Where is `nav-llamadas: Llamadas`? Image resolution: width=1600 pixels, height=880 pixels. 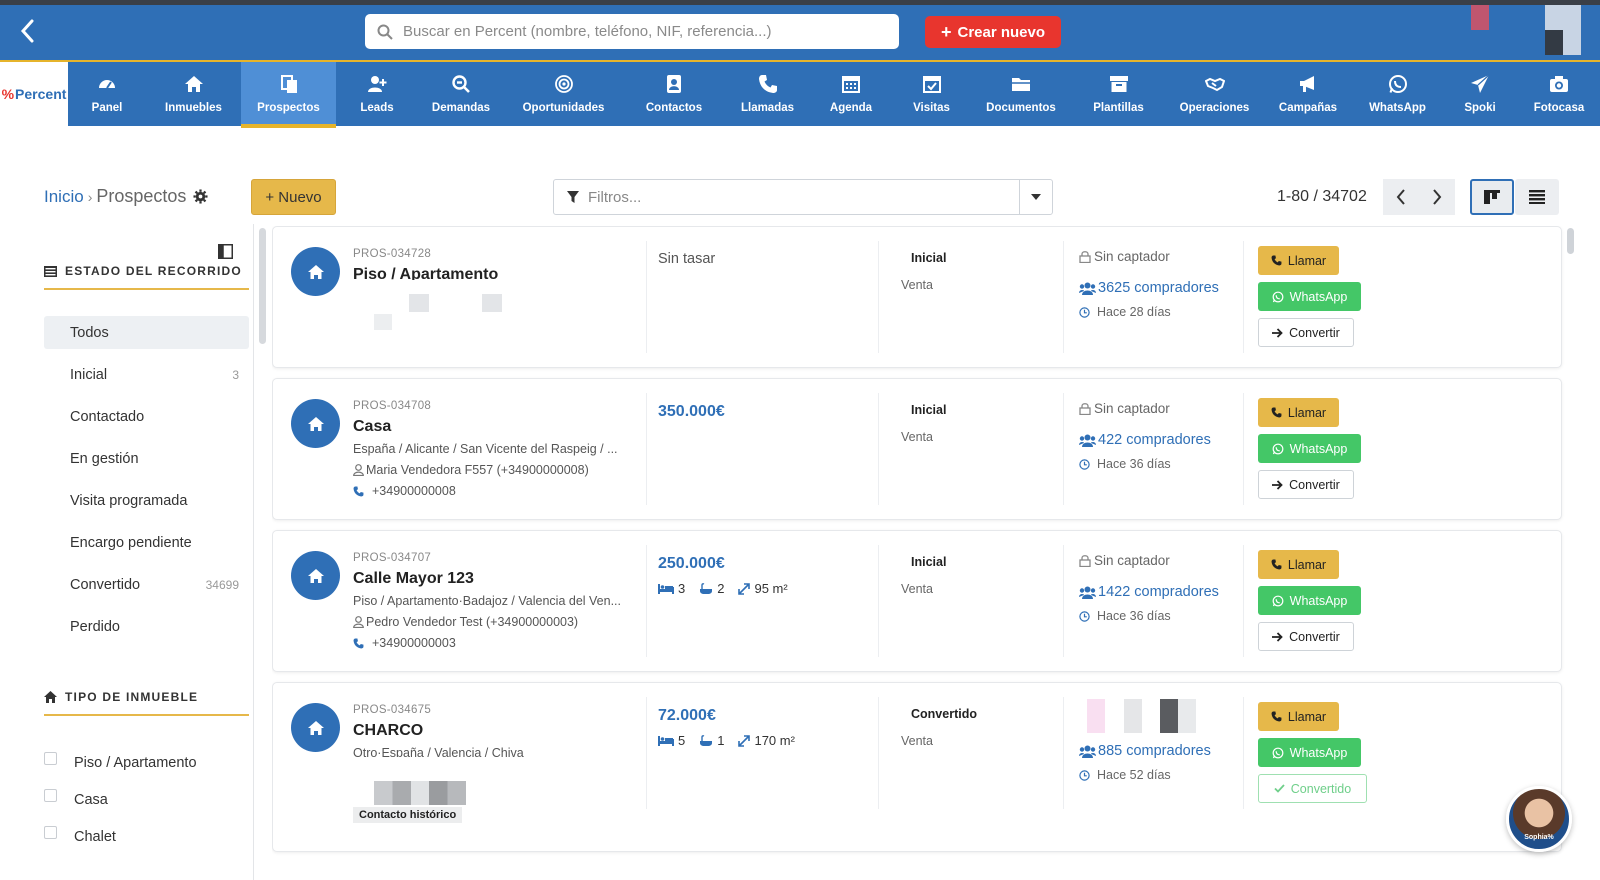 nav-llamadas: Llamadas is located at coordinates (767, 94).